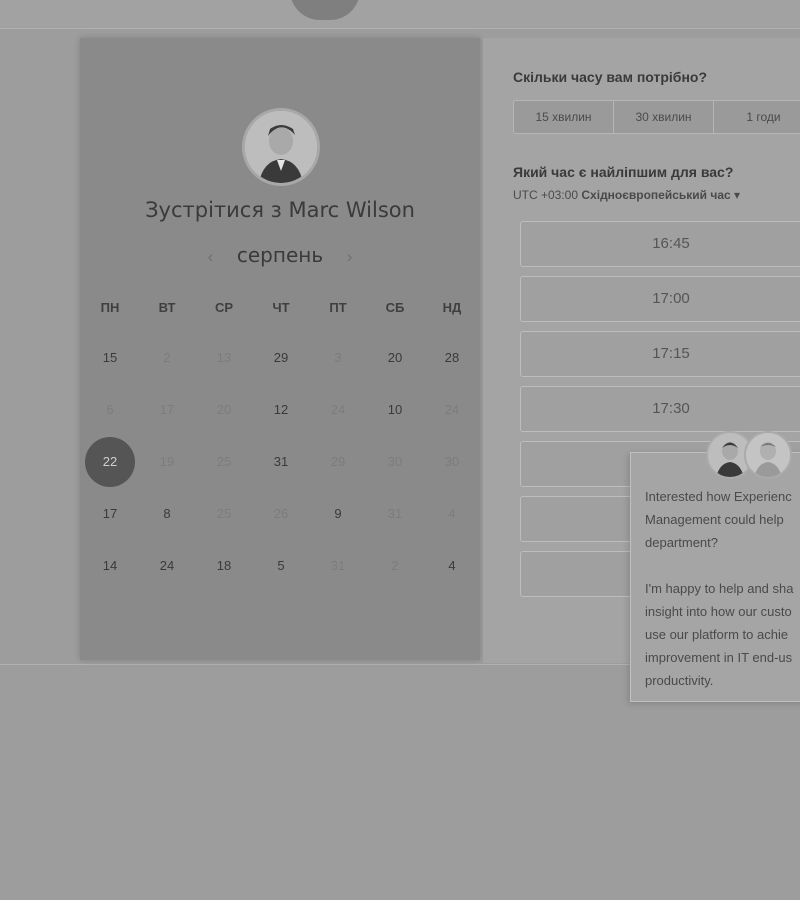  What do you see at coordinates (452, 307) in the screenshot?
I see `weekday-label: НД` at bounding box center [452, 307].